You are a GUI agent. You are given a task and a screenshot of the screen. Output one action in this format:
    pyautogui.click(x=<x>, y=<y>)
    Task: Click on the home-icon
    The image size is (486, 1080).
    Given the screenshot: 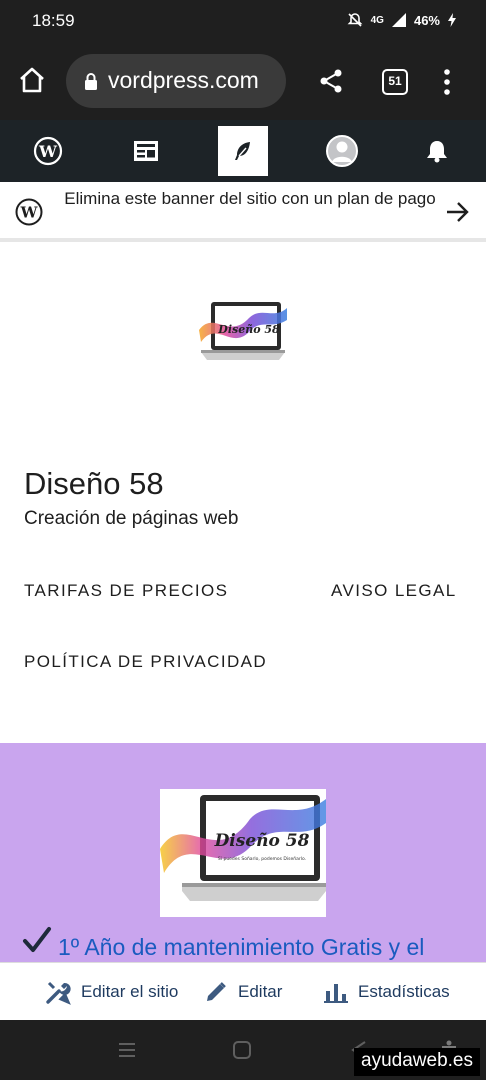 What is the action you would take?
    pyautogui.click(x=32, y=80)
    